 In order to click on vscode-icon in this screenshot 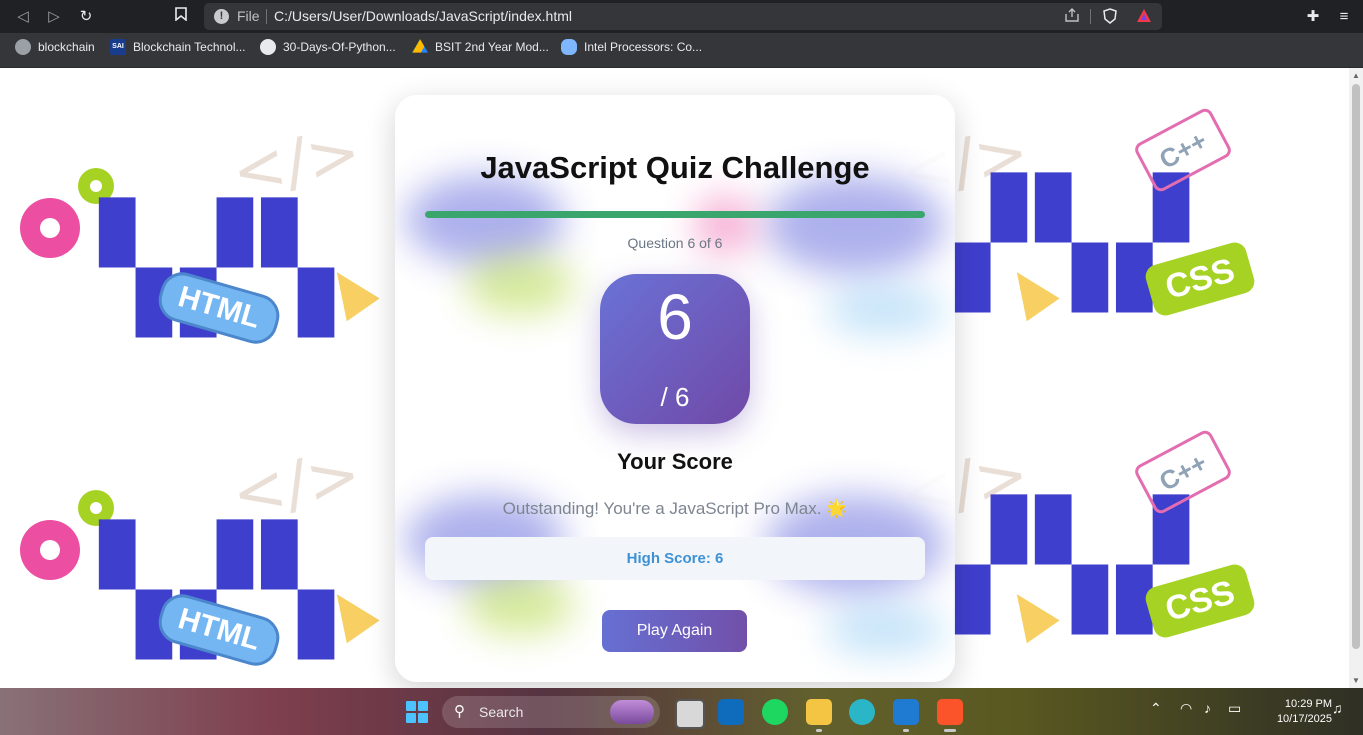, I will do `click(906, 712)`.